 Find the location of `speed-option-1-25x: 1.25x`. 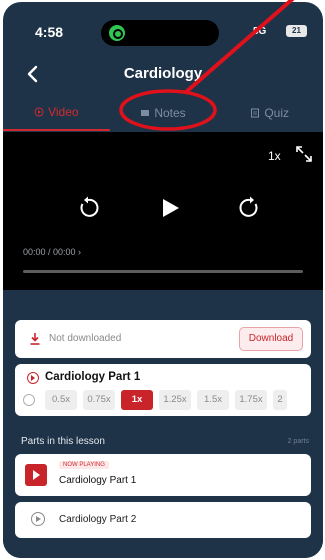

speed-option-1-25x: 1.25x is located at coordinates (175, 400).